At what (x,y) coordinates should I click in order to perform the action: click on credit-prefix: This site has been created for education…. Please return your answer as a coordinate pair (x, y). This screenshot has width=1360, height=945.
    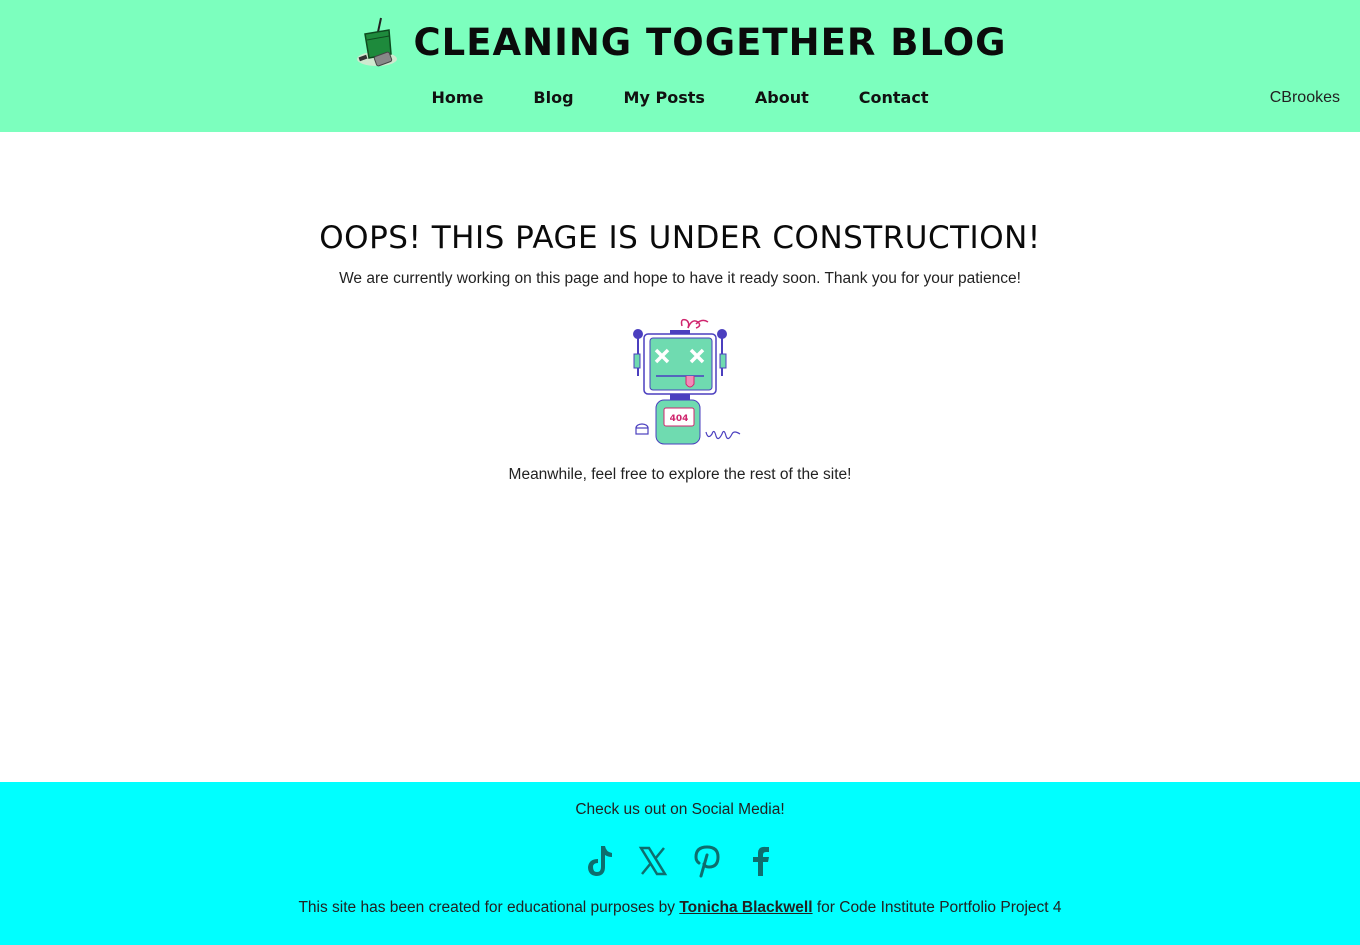
    Looking at the image, I should click on (489, 907).